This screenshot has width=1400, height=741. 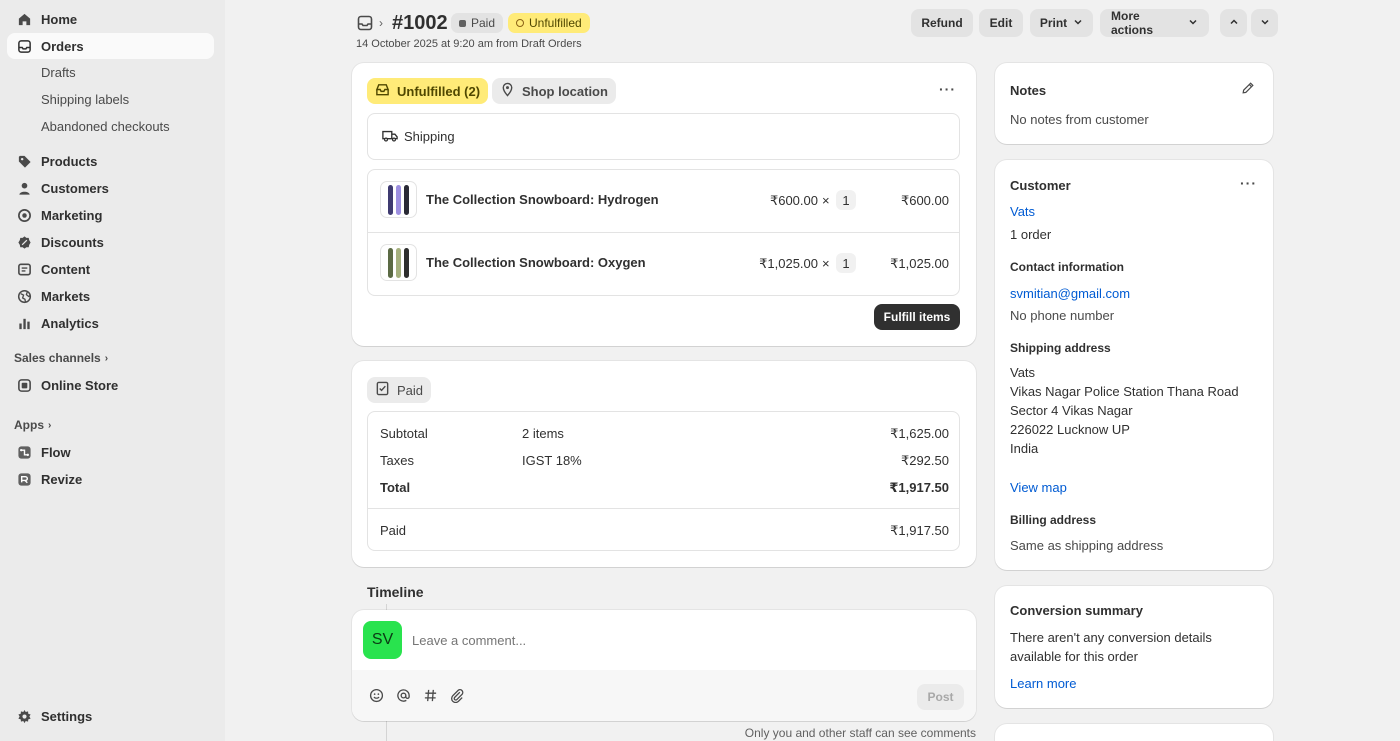 What do you see at coordinates (536, 262) in the screenshot?
I see `product-name-link: The Collection Snowboard: Oxygen` at bounding box center [536, 262].